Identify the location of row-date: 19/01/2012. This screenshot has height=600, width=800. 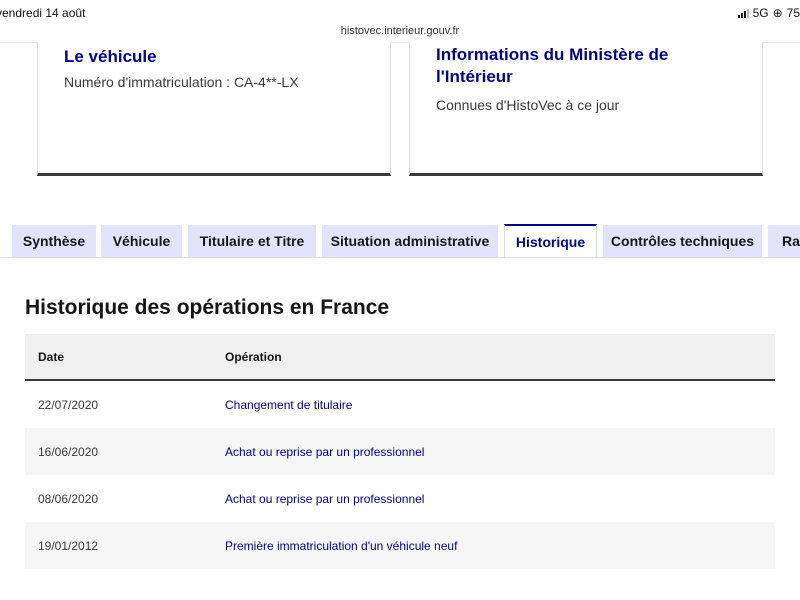
(68, 545).